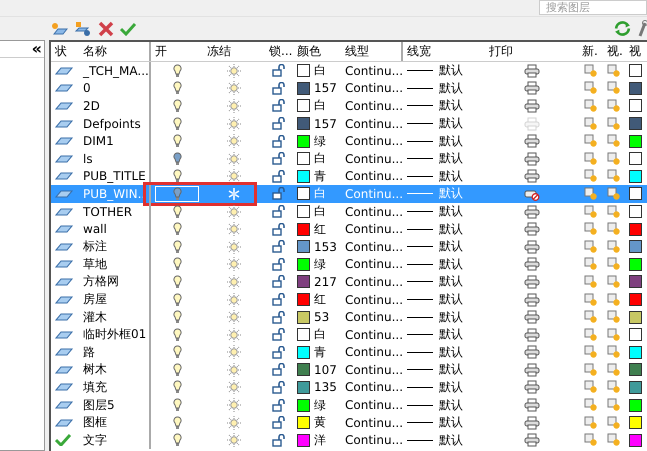 This screenshot has height=451, width=647. I want to click on column-header: 开, so click(177, 51).